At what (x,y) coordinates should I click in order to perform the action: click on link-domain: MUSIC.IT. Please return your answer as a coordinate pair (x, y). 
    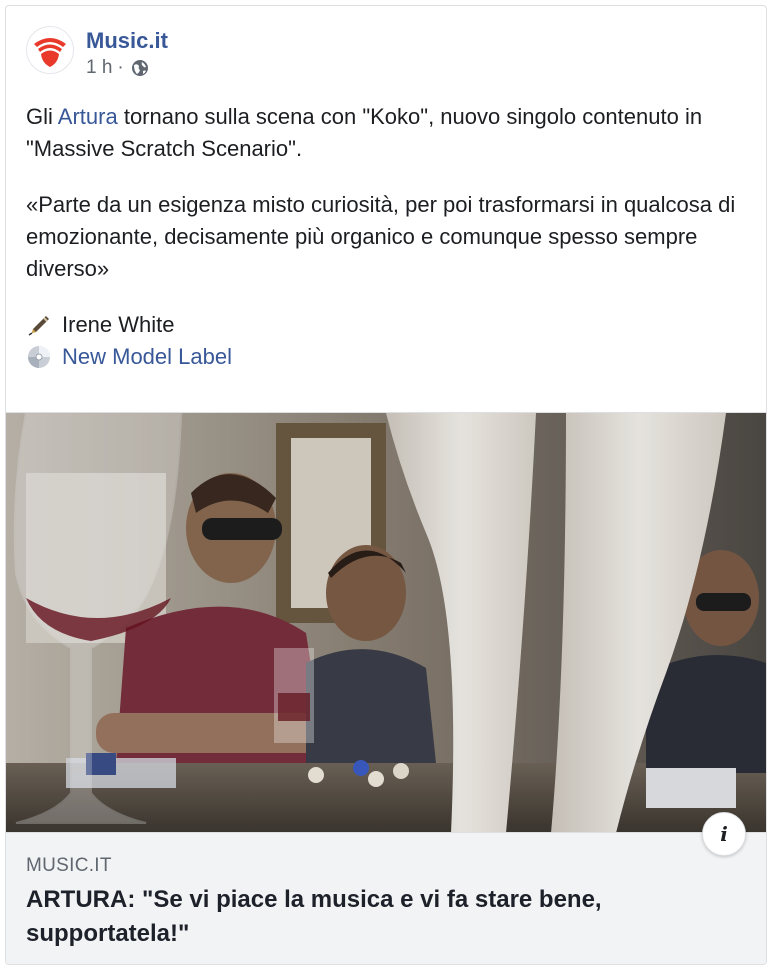
    Looking at the image, I should click on (69, 865).